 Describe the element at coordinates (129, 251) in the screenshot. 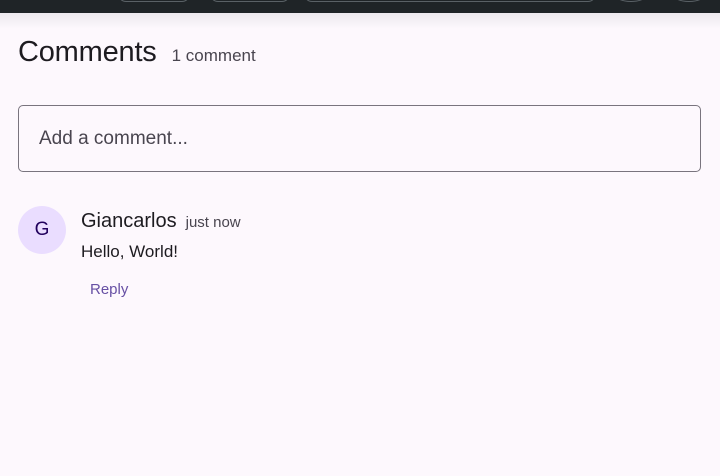

I see `comment-text: Hello, World!` at that location.